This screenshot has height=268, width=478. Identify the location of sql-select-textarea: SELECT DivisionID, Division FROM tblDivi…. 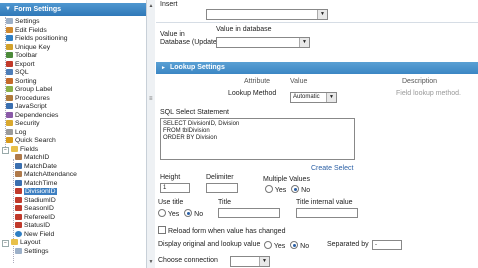
(257, 139).